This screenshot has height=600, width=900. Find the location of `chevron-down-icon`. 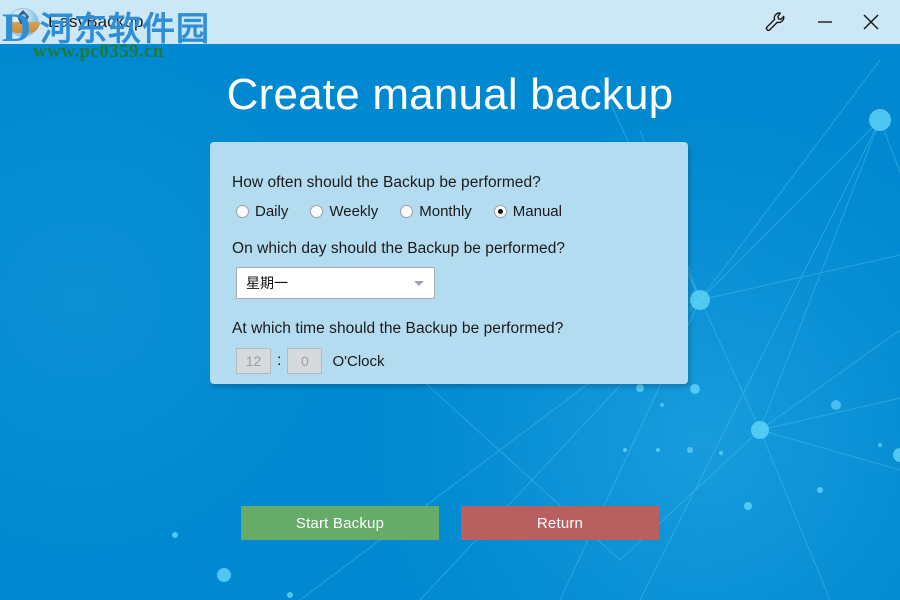

chevron-down-icon is located at coordinates (419, 283).